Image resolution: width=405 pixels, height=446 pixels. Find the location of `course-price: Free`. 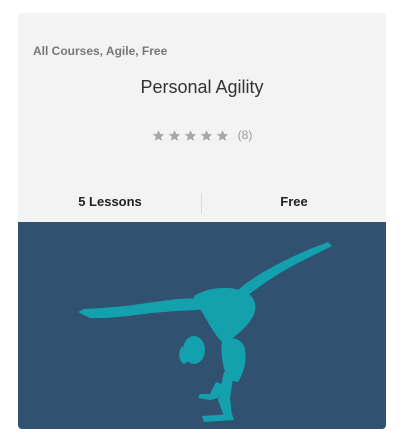

course-price: Free is located at coordinates (294, 201).